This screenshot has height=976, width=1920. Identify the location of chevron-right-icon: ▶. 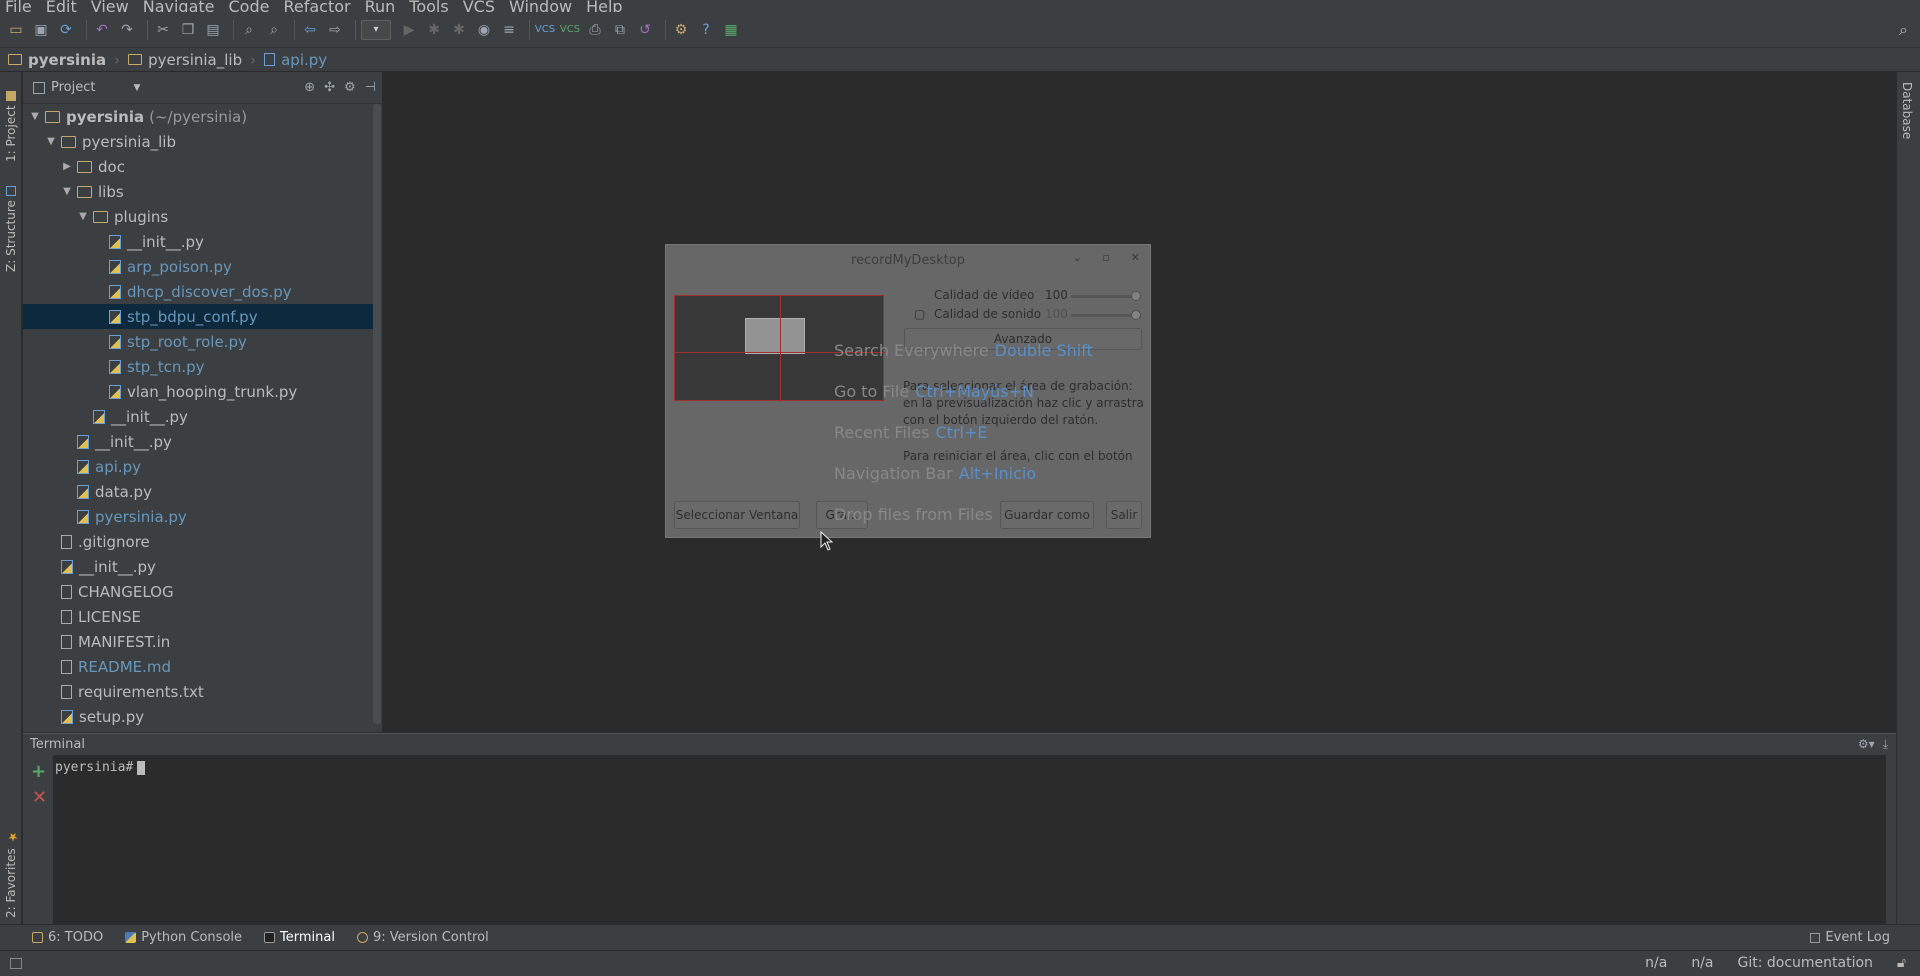
(67, 166).